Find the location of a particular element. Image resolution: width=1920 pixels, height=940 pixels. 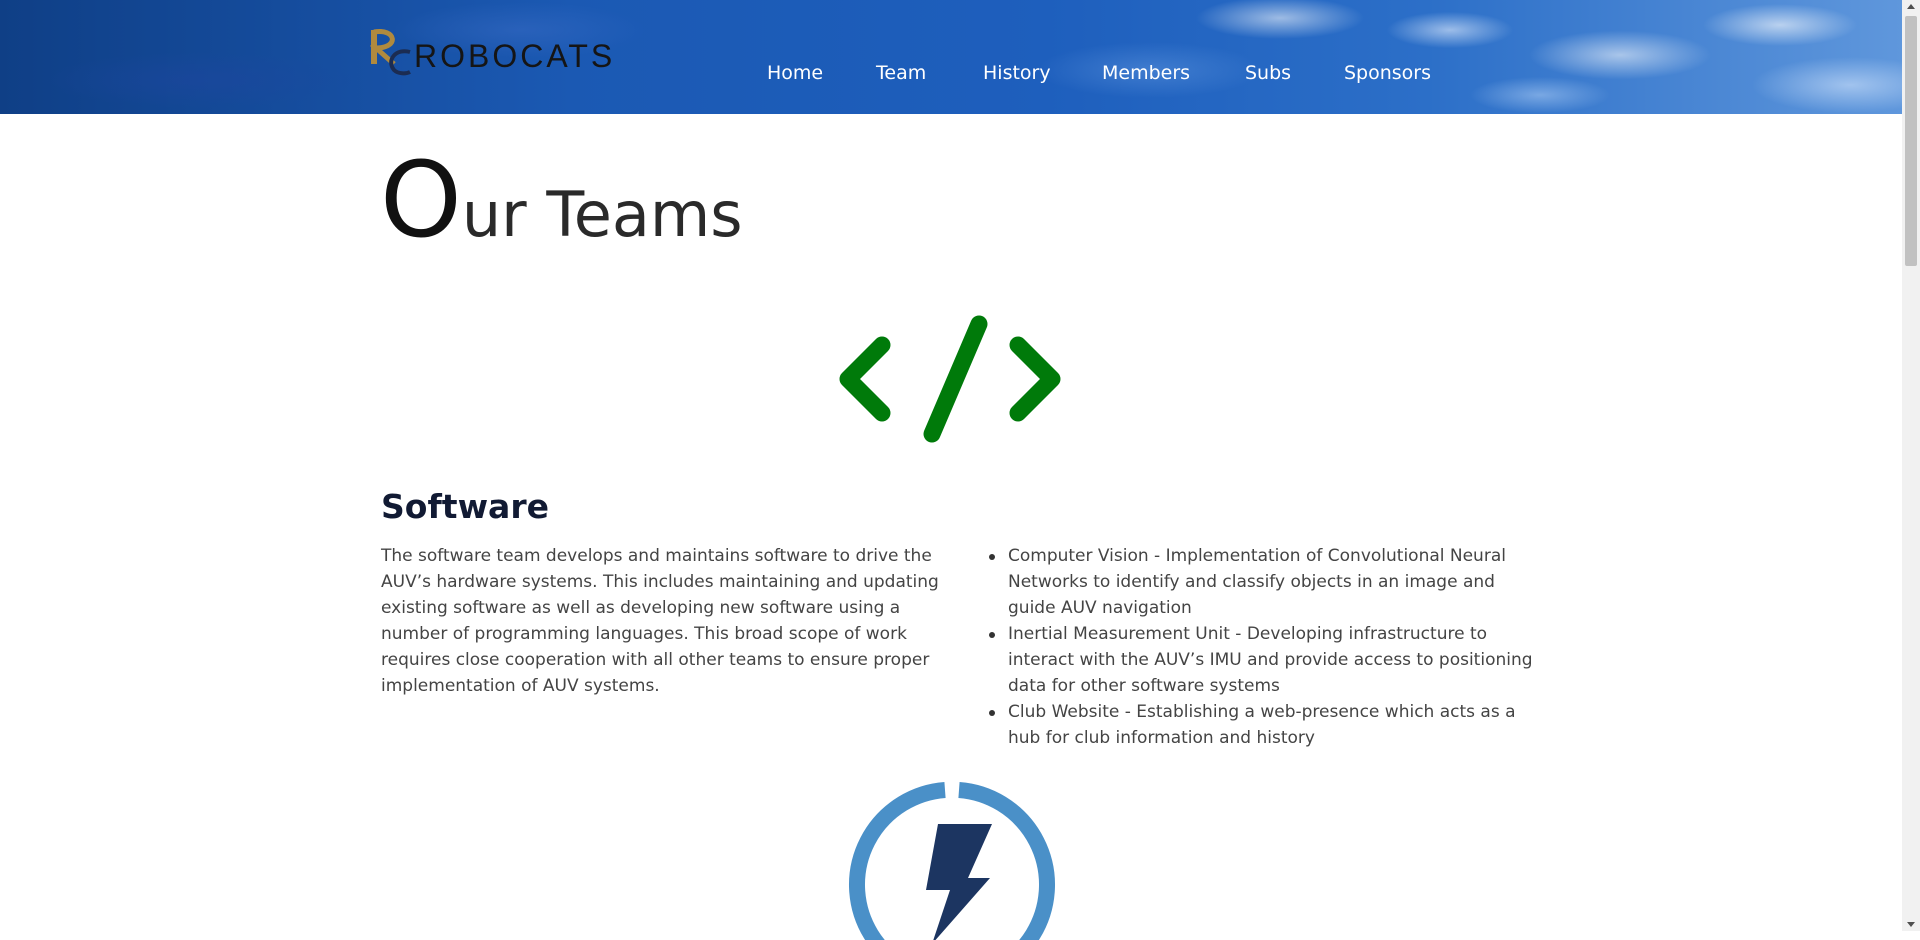

rc-logo-mark-icon is located at coordinates (390, 52).